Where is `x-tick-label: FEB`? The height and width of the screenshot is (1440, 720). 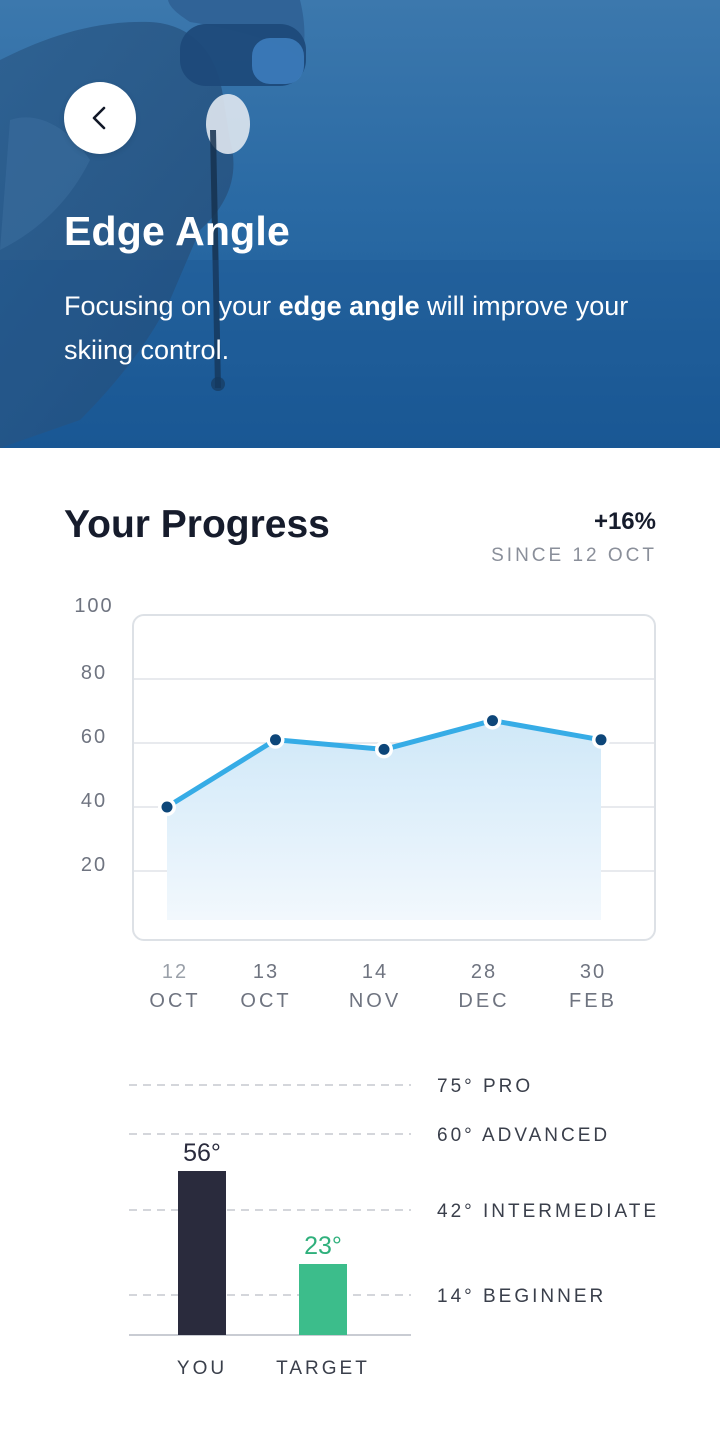 x-tick-label: FEB is located at coordinates (593, 1001).